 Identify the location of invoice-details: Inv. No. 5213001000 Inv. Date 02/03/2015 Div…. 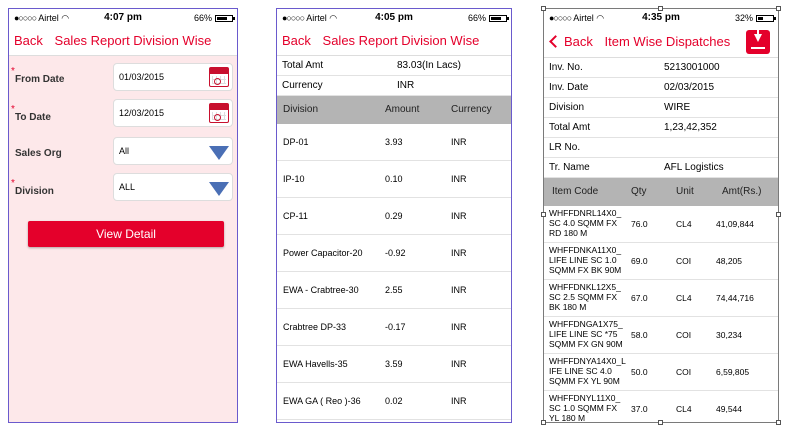
(661, 118).